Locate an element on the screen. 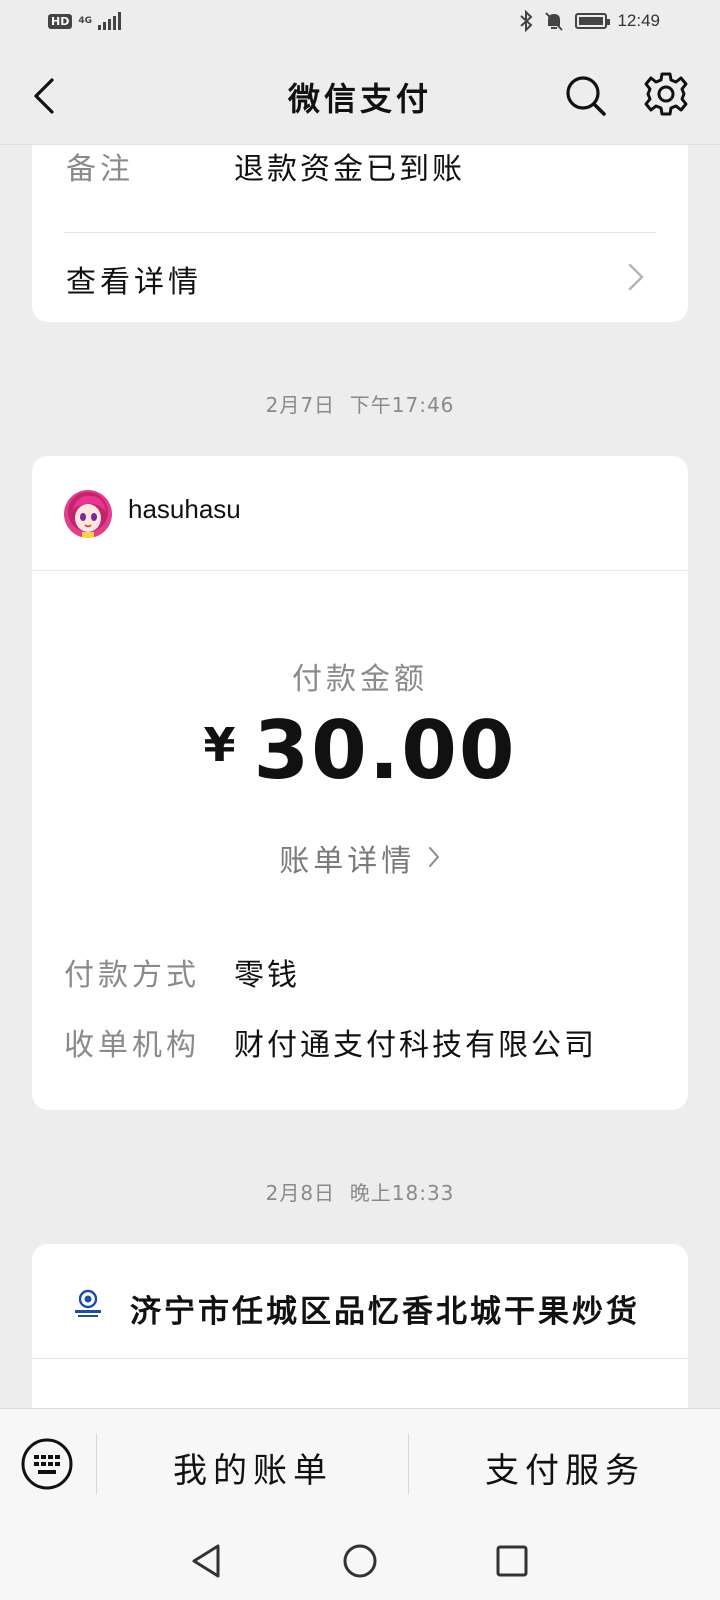  bottom-menu: 我的账单 支付服务 is located at coordinates (360, 1469).